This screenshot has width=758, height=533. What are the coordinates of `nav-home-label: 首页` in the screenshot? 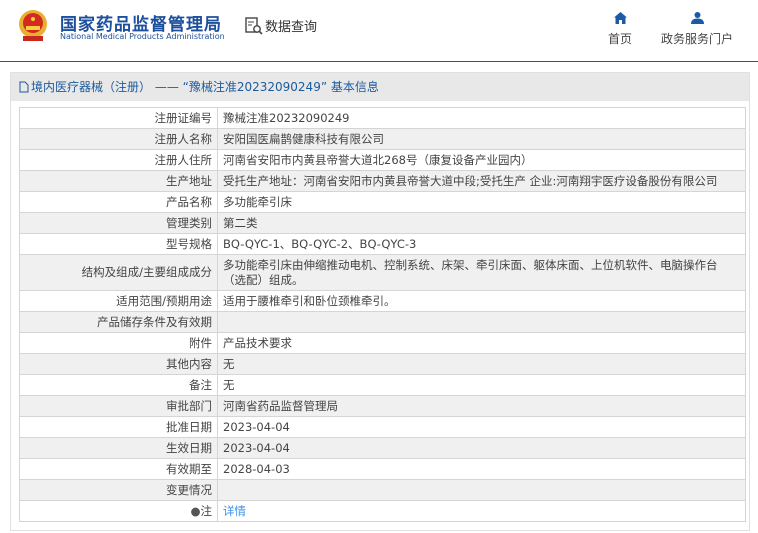 It's located at (620, 39).